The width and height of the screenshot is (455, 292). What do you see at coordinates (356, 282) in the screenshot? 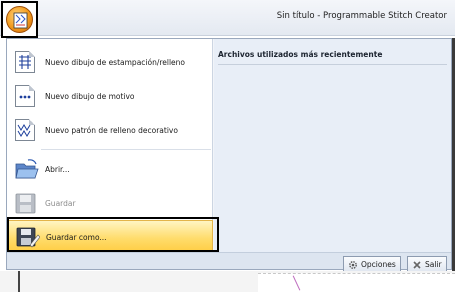
I see `design-canvas` at bounding box center [356, 282].